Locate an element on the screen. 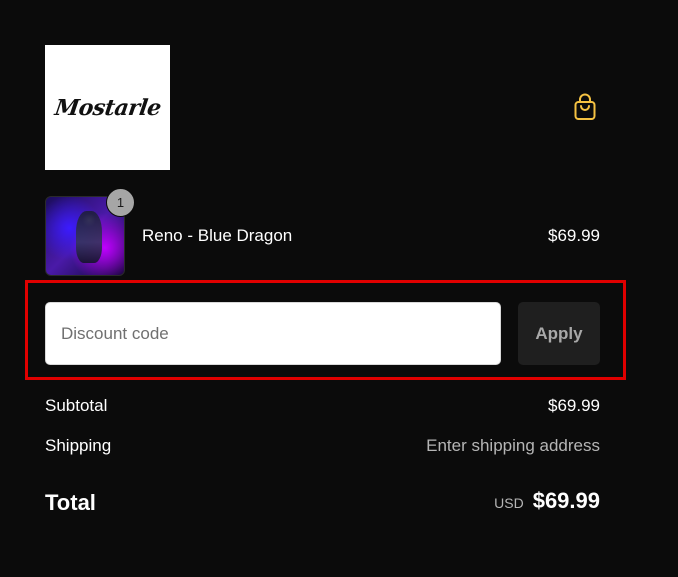  total-amount: $69.99 is located at coordinates (566, 500).